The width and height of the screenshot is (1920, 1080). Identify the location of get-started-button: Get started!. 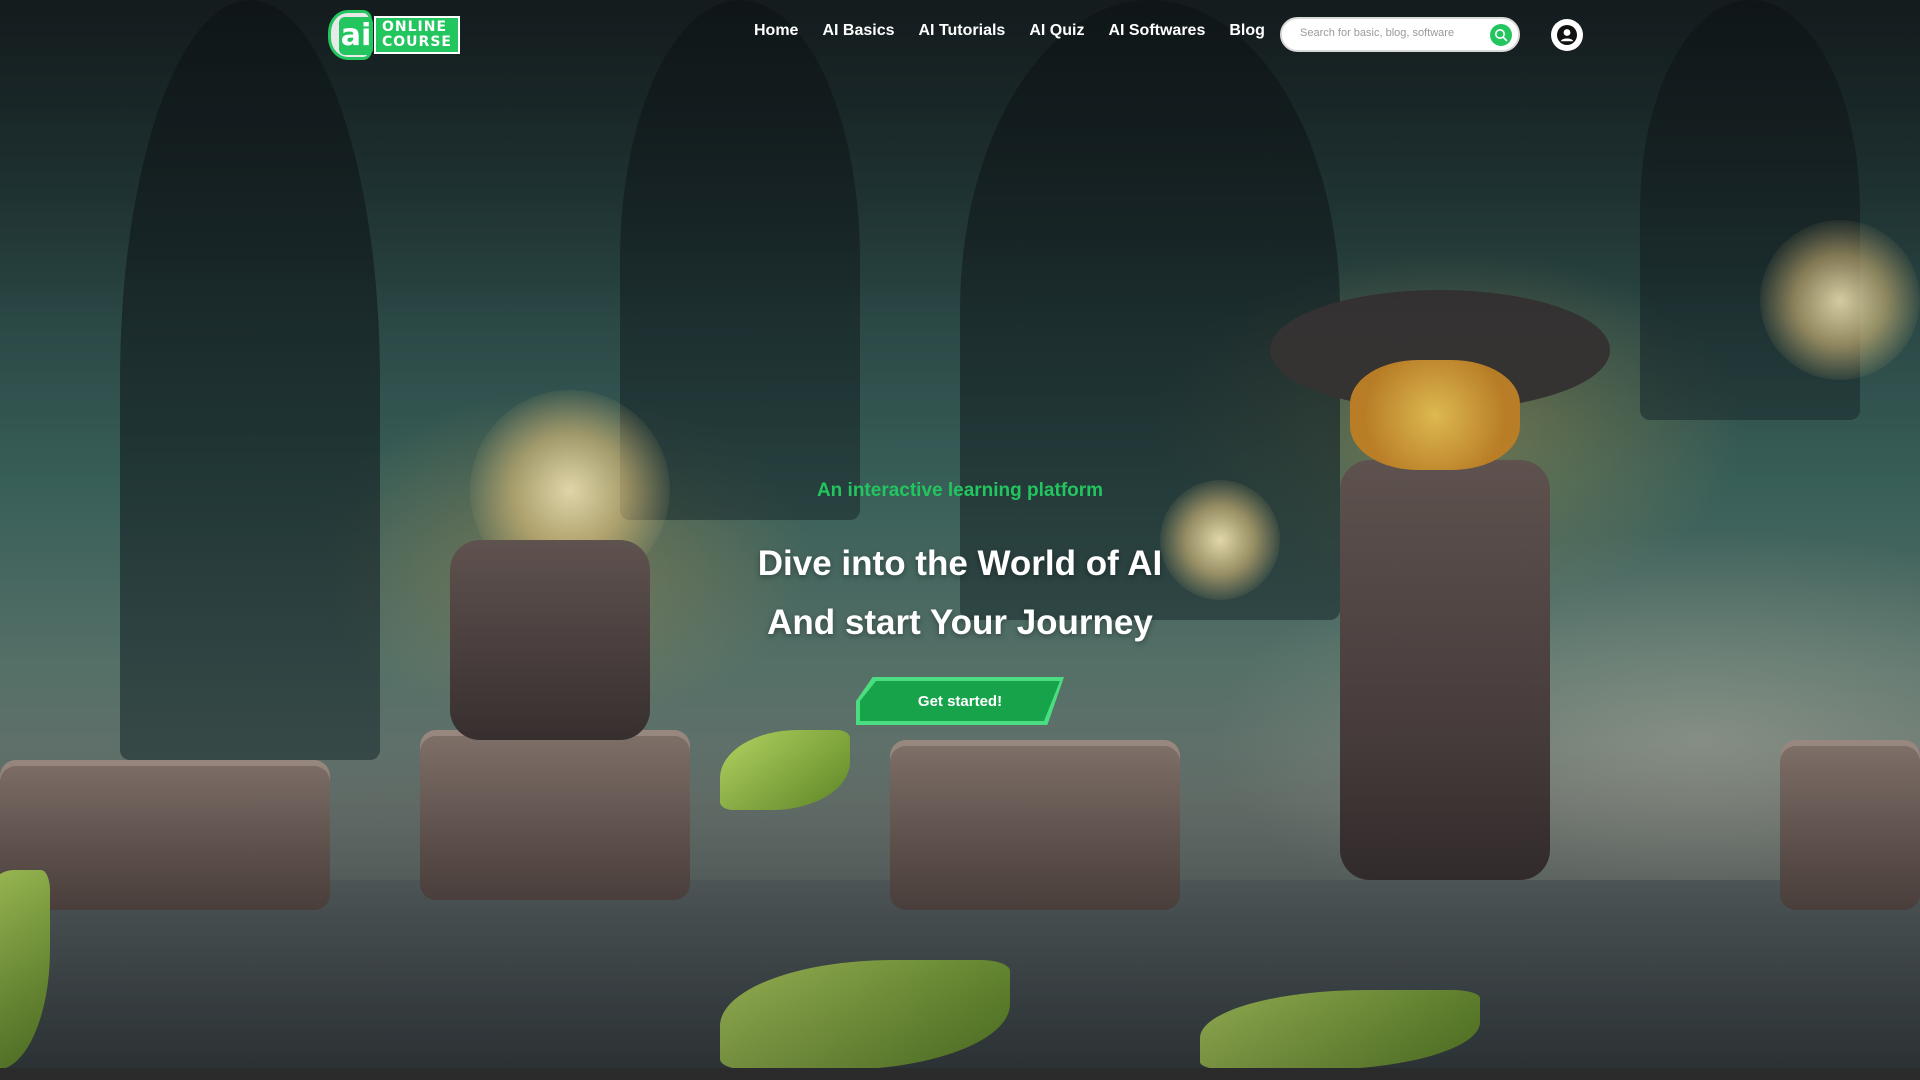
(960, 701).